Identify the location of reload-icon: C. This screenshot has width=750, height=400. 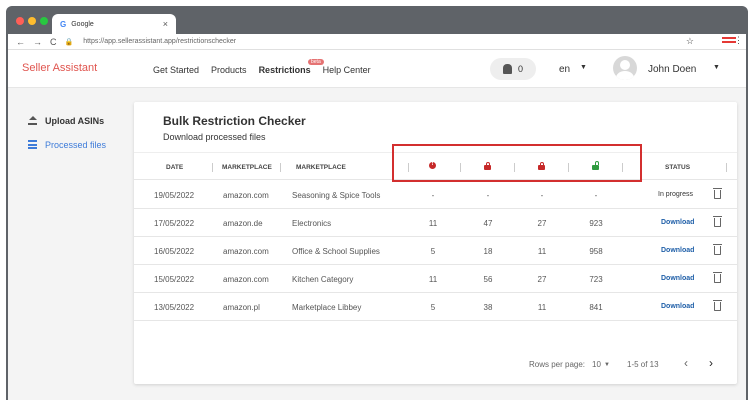
(53, 42).